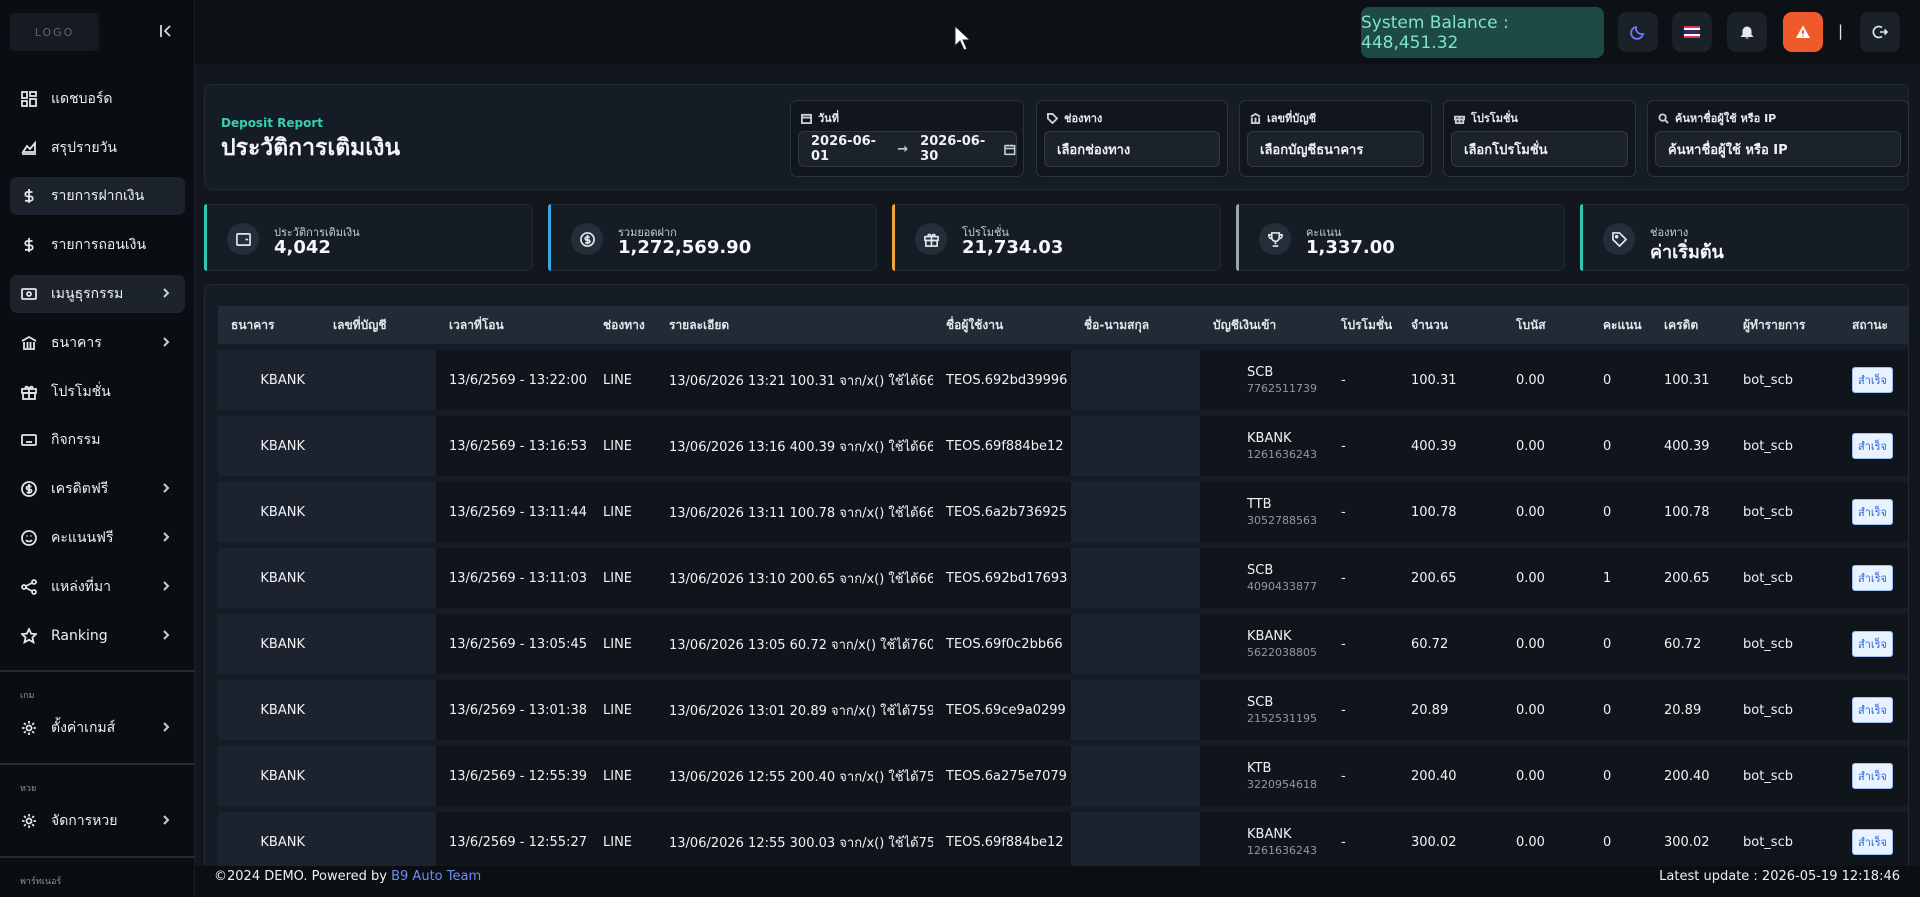  What do you see at coordinates (1778, 149) in the screenshot?
I see `search-input: ค้นหาชื่อผู้ใช้ หรือ IP` at bounding box center [1778, 149].